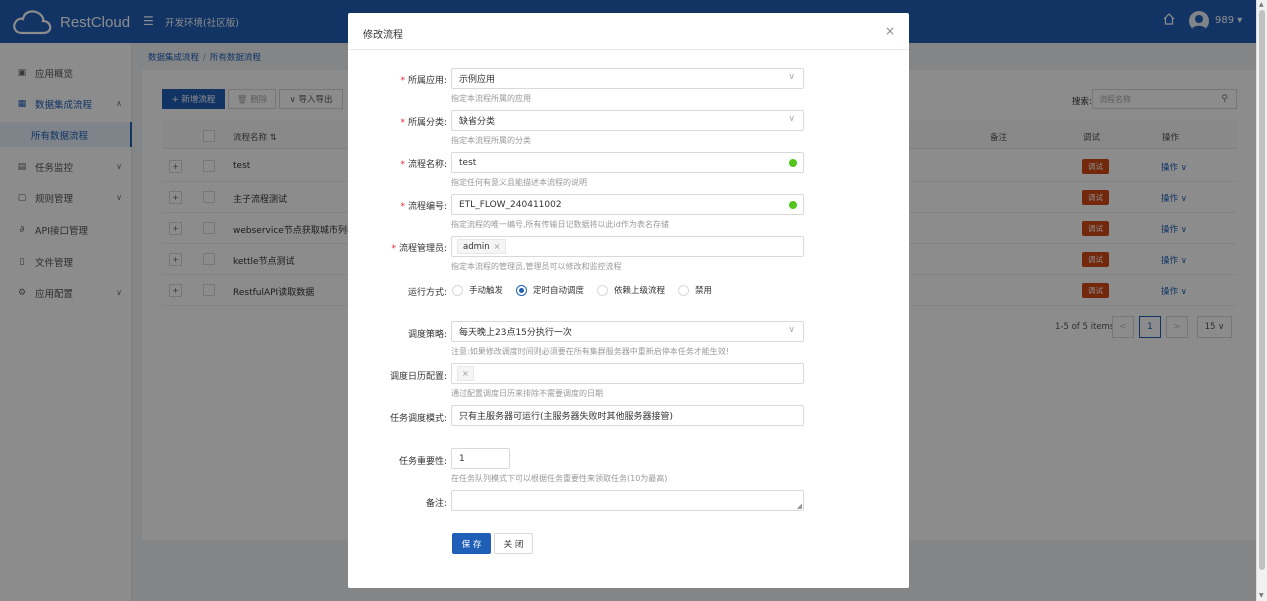 The image size is (1267, 601). Describe the element at coordinates (427, 165) in the screenshot. I see `label-text: 流程名称:` at that location.